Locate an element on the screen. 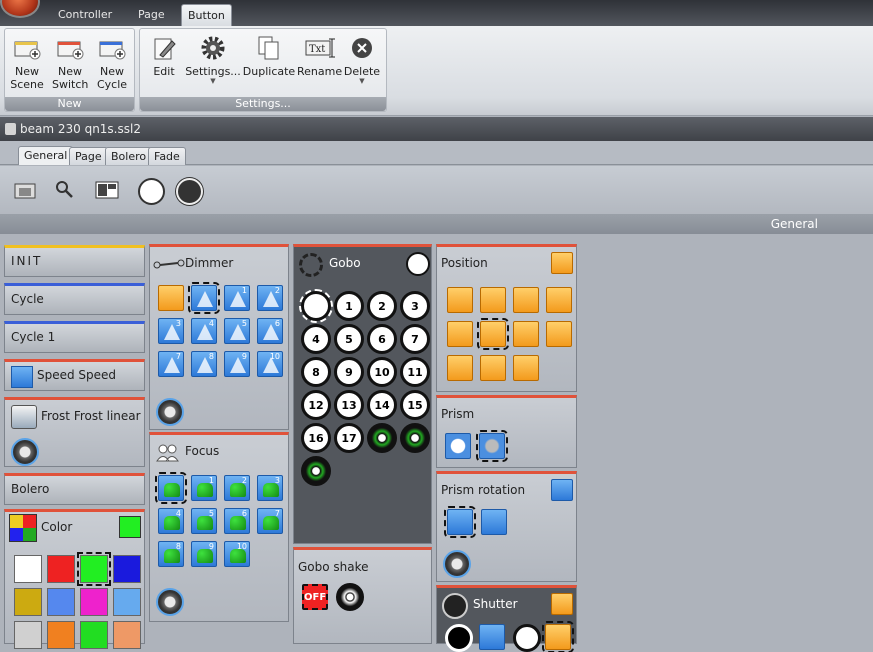 Image resolution: width=873 pixels, height=652 pixels. focus-preset-button: 8 is located at coordinates (171, 554).